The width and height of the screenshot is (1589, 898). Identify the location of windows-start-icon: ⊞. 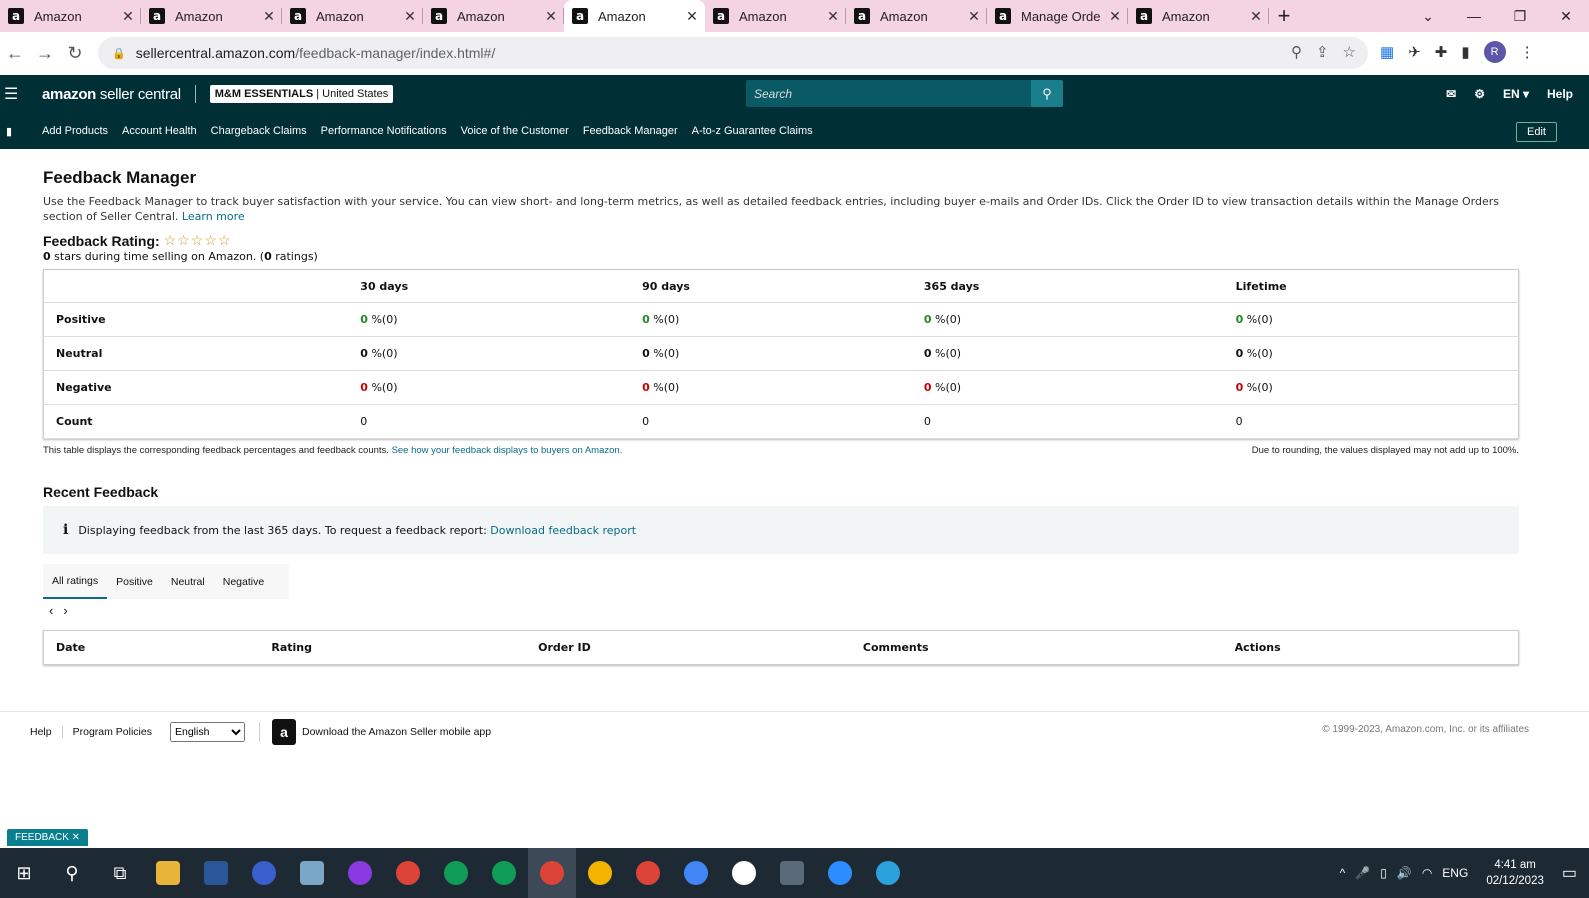
(24, 873).